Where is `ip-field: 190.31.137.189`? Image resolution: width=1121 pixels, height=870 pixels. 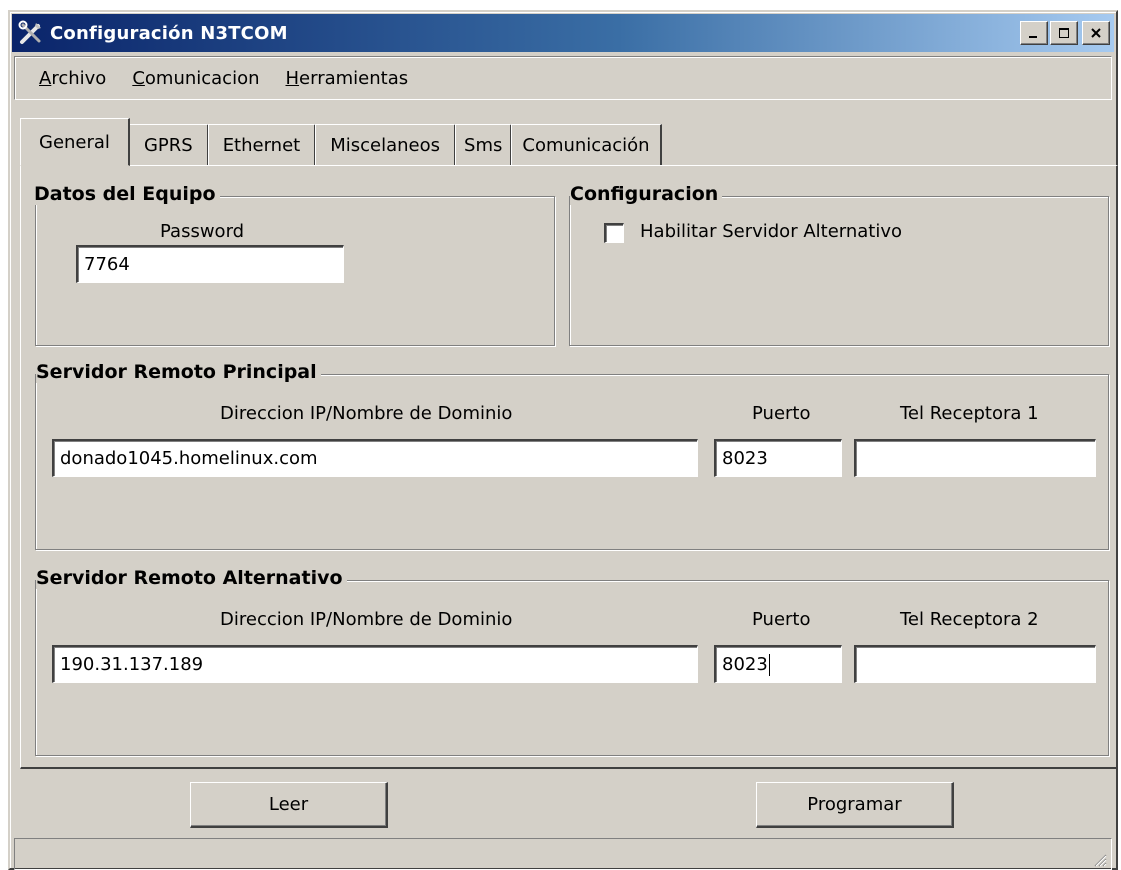
ip-field: 190.31.137.189 is located at coordinates (375, 664).